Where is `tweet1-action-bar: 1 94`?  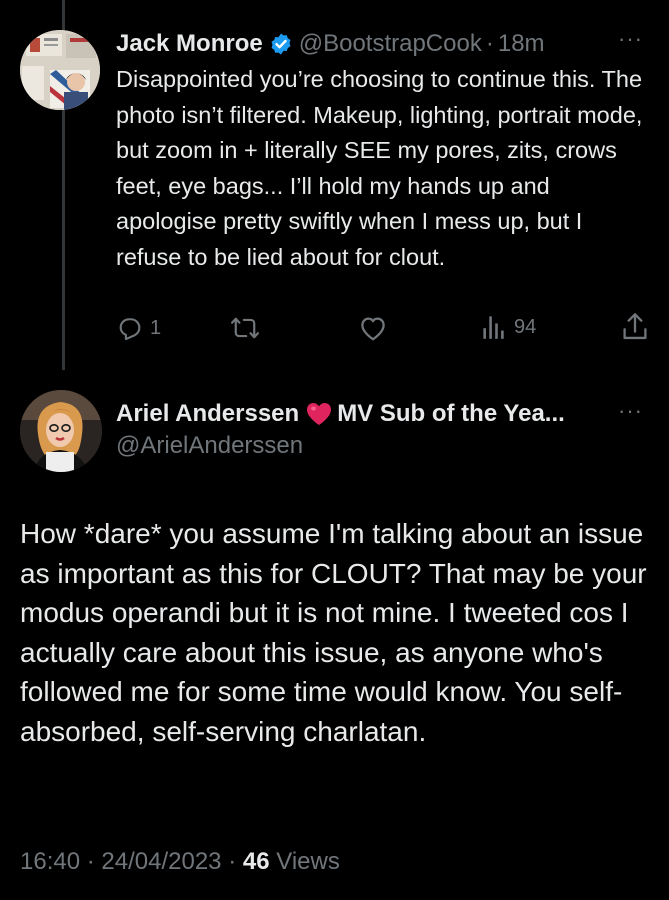 tweet1-action-bar: 1 94 is located at coordinates (383, 329).